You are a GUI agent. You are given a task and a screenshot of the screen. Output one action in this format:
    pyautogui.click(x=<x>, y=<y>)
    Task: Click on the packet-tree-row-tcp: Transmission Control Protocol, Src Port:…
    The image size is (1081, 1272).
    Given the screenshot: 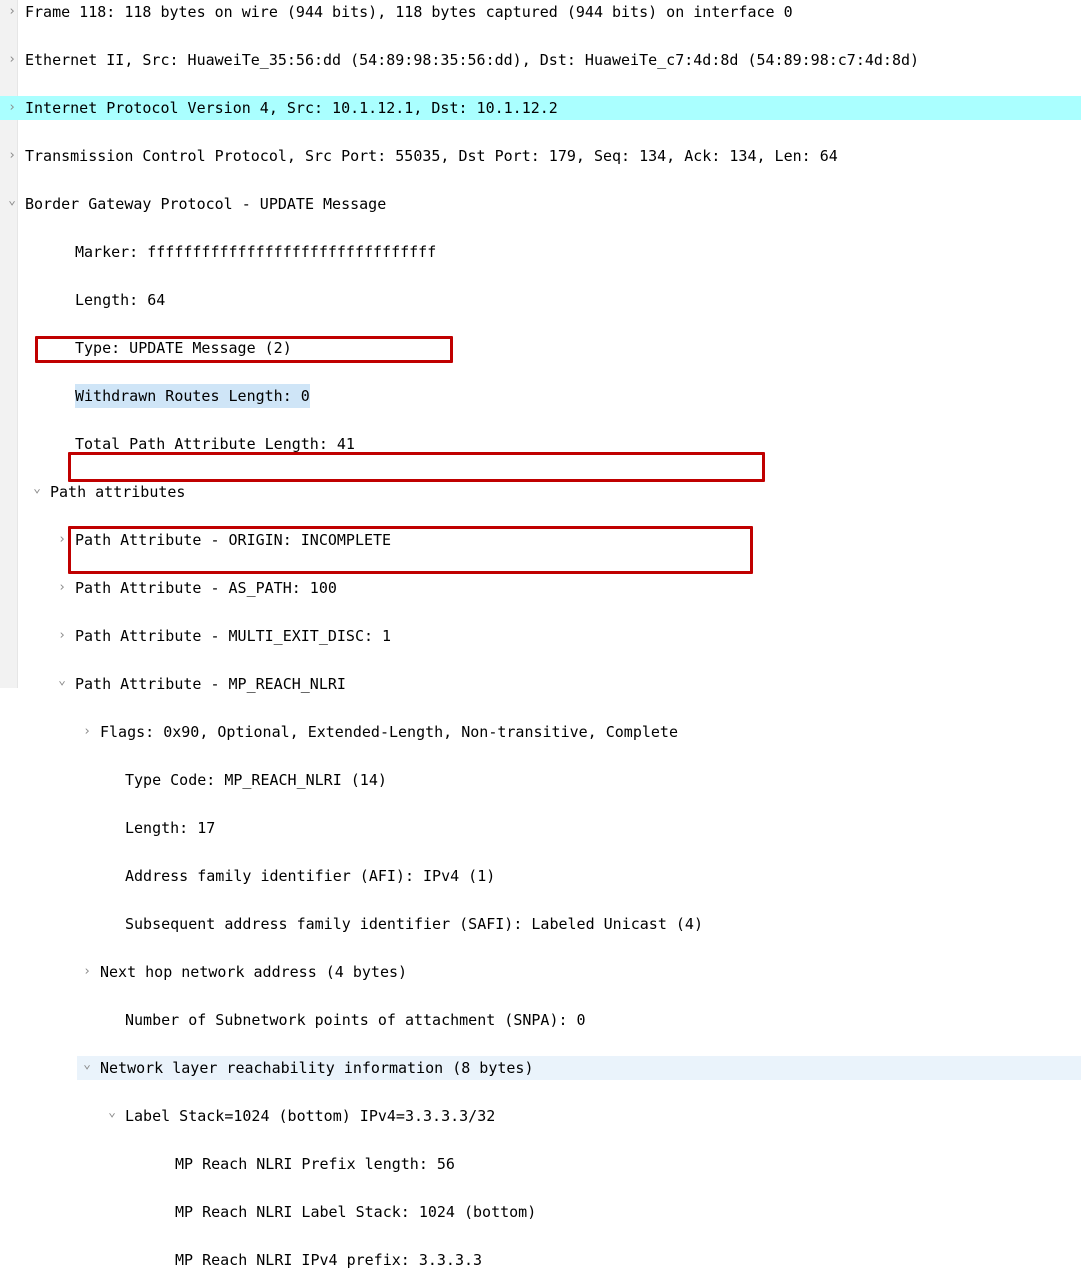 What is the action you would take?
    pyautogui.click(x=540, y=156)
    